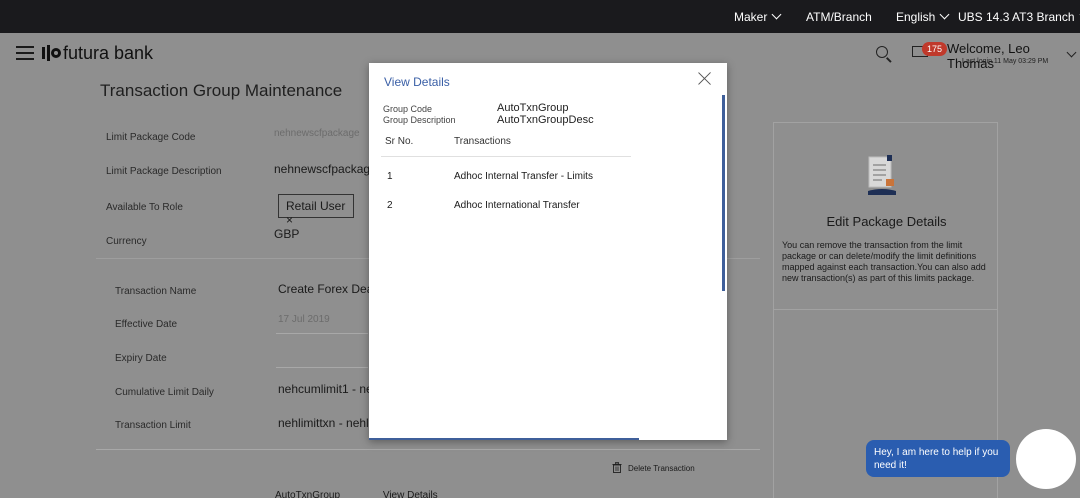 This screenshot has width=1080, height=498. I want to click on currency-label: Currency, so click(126, 241).